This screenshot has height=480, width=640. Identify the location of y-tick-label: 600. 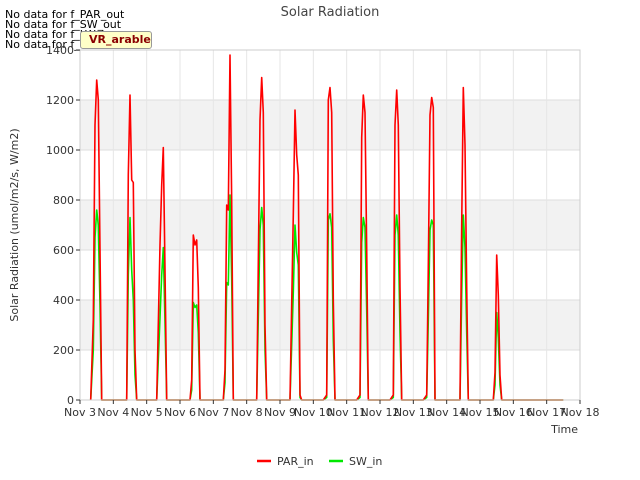
(63, 250).